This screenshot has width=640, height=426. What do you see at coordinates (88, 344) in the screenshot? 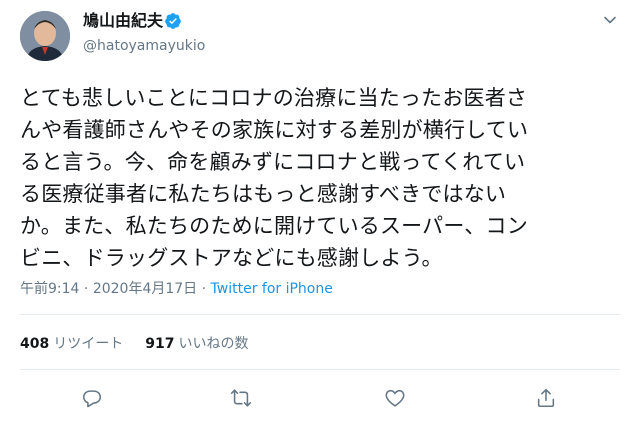
I see `retweet-label: リツイート` at bounding box center [88, 344].